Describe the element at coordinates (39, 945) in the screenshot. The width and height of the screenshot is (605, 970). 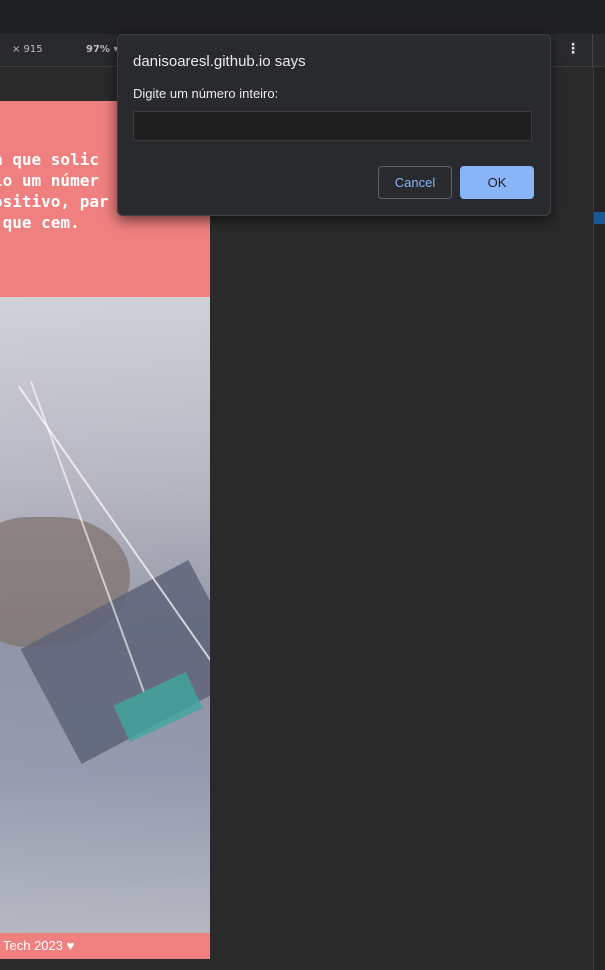
I see `footer-text: Tech 2023 ♥` at that location.